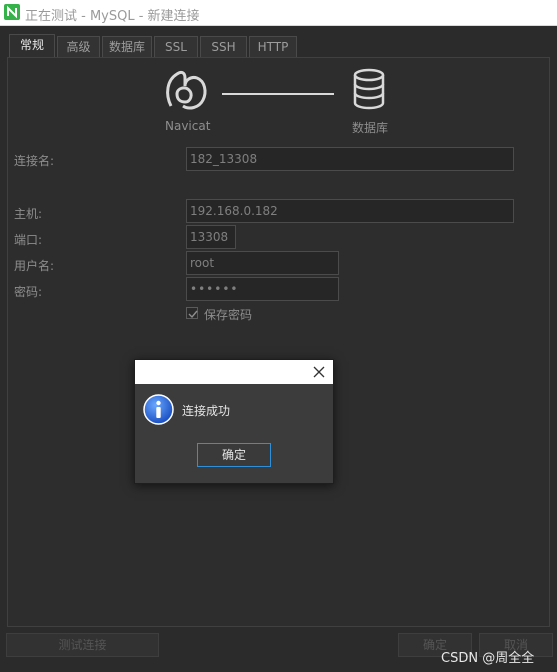 Image resolution: width=557 pixels, height=672 pixels. I want to click on navicat-label: Navicat, so click(188, 126).